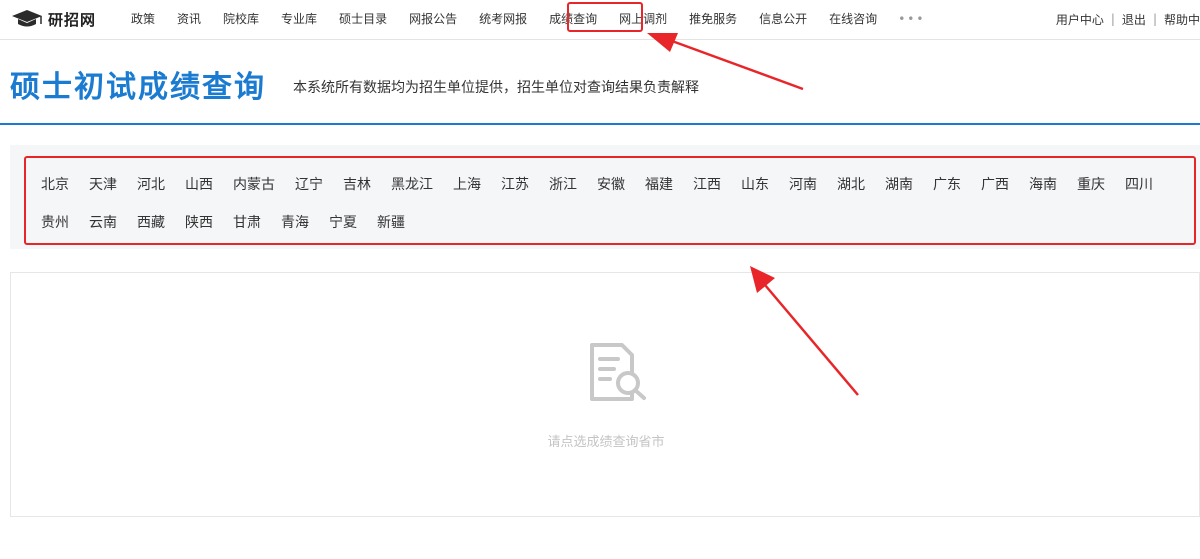 The height and width of the screenshot is (559, 1200). What do you see at coordinates (713, 19) in the screenshot?
I see `nav-item-recommendation: 推免服务` at bounding box center [713, 19].